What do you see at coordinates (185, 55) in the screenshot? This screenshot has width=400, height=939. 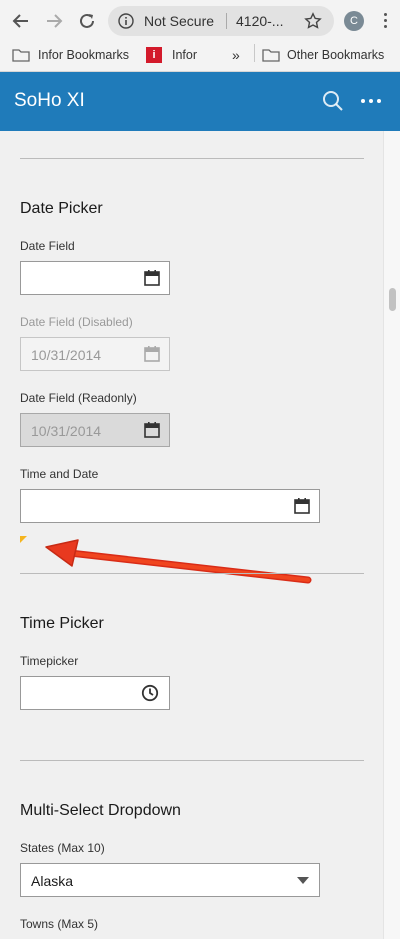 I see `bookmark-label: Infor` at bounding box center [185, 55].